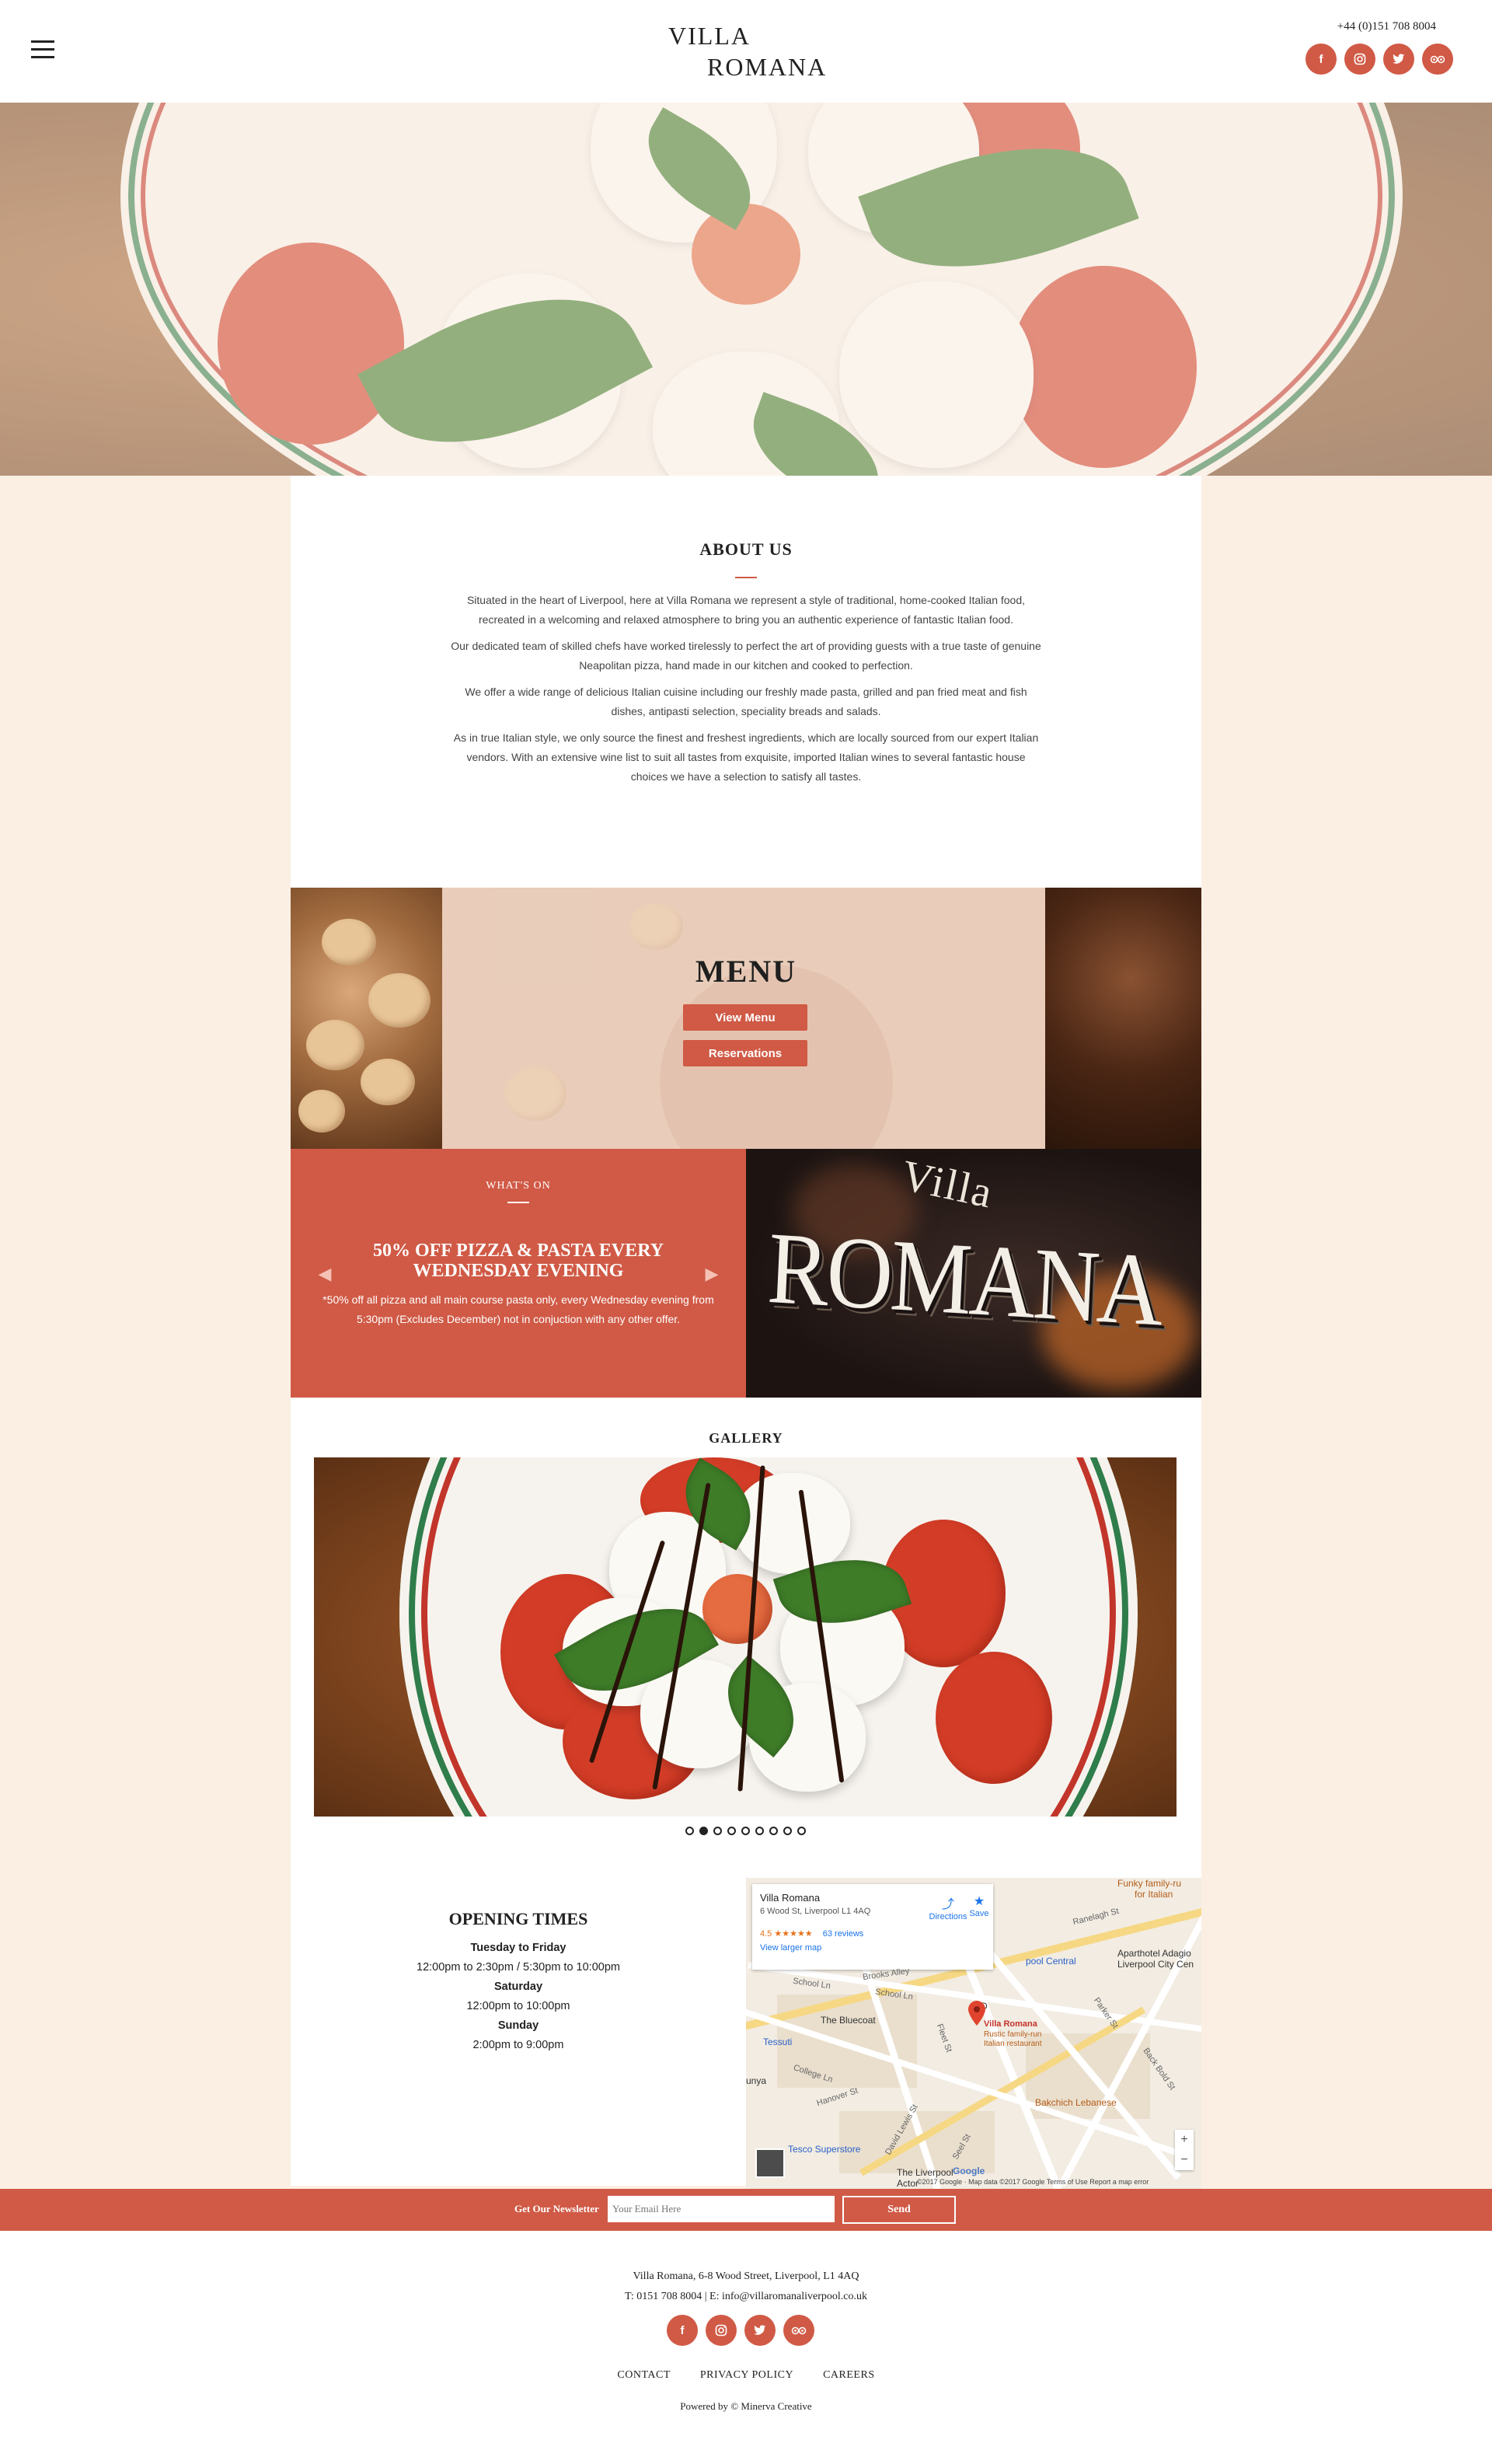  Describe the element at coordinates (644, 2375) in the screenshot. I see `footer-link-contact: CONTACT` at that location.